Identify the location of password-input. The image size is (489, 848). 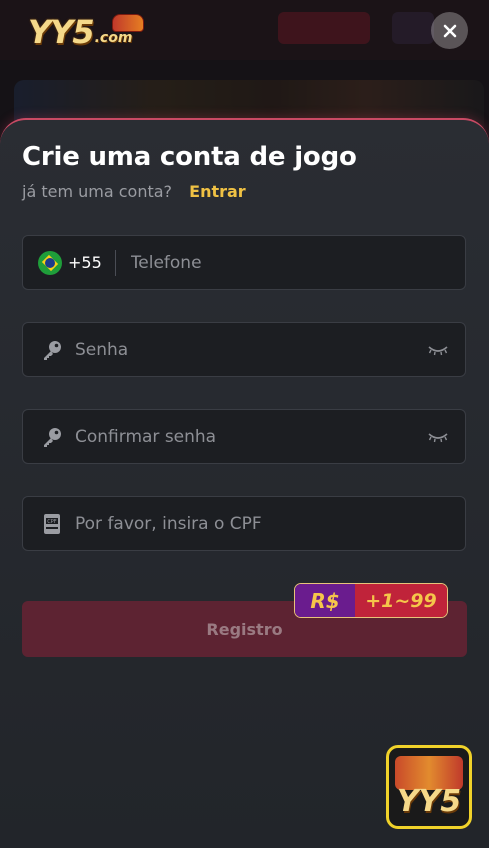
(250, 349).